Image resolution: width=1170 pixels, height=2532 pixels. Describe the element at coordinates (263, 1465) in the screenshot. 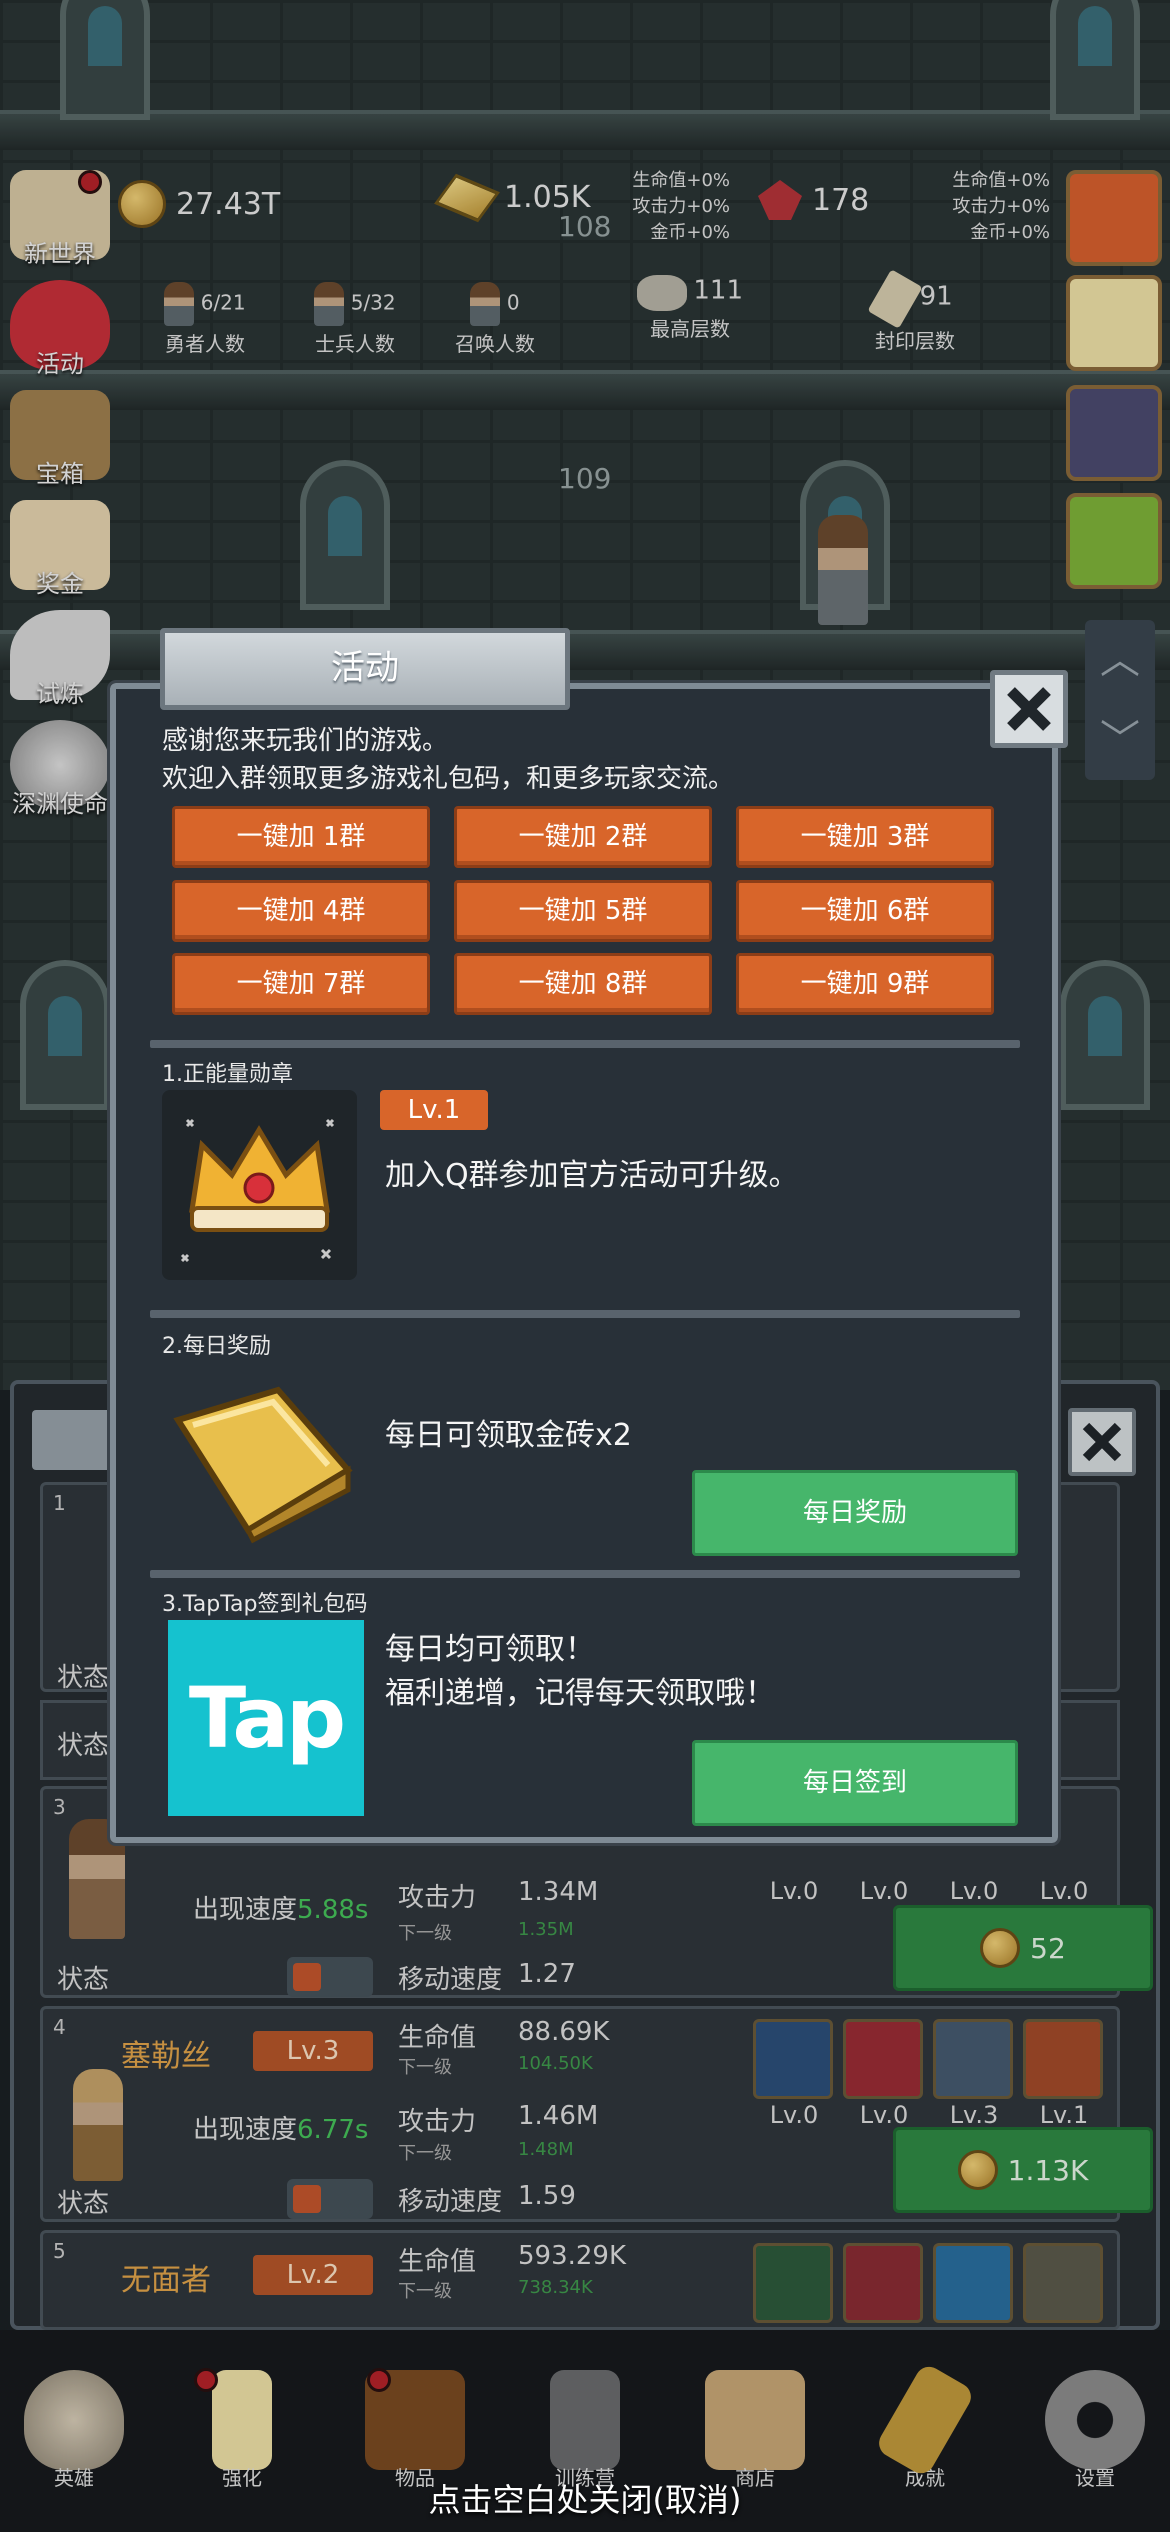

I see `gold-bar-icon` at that location.